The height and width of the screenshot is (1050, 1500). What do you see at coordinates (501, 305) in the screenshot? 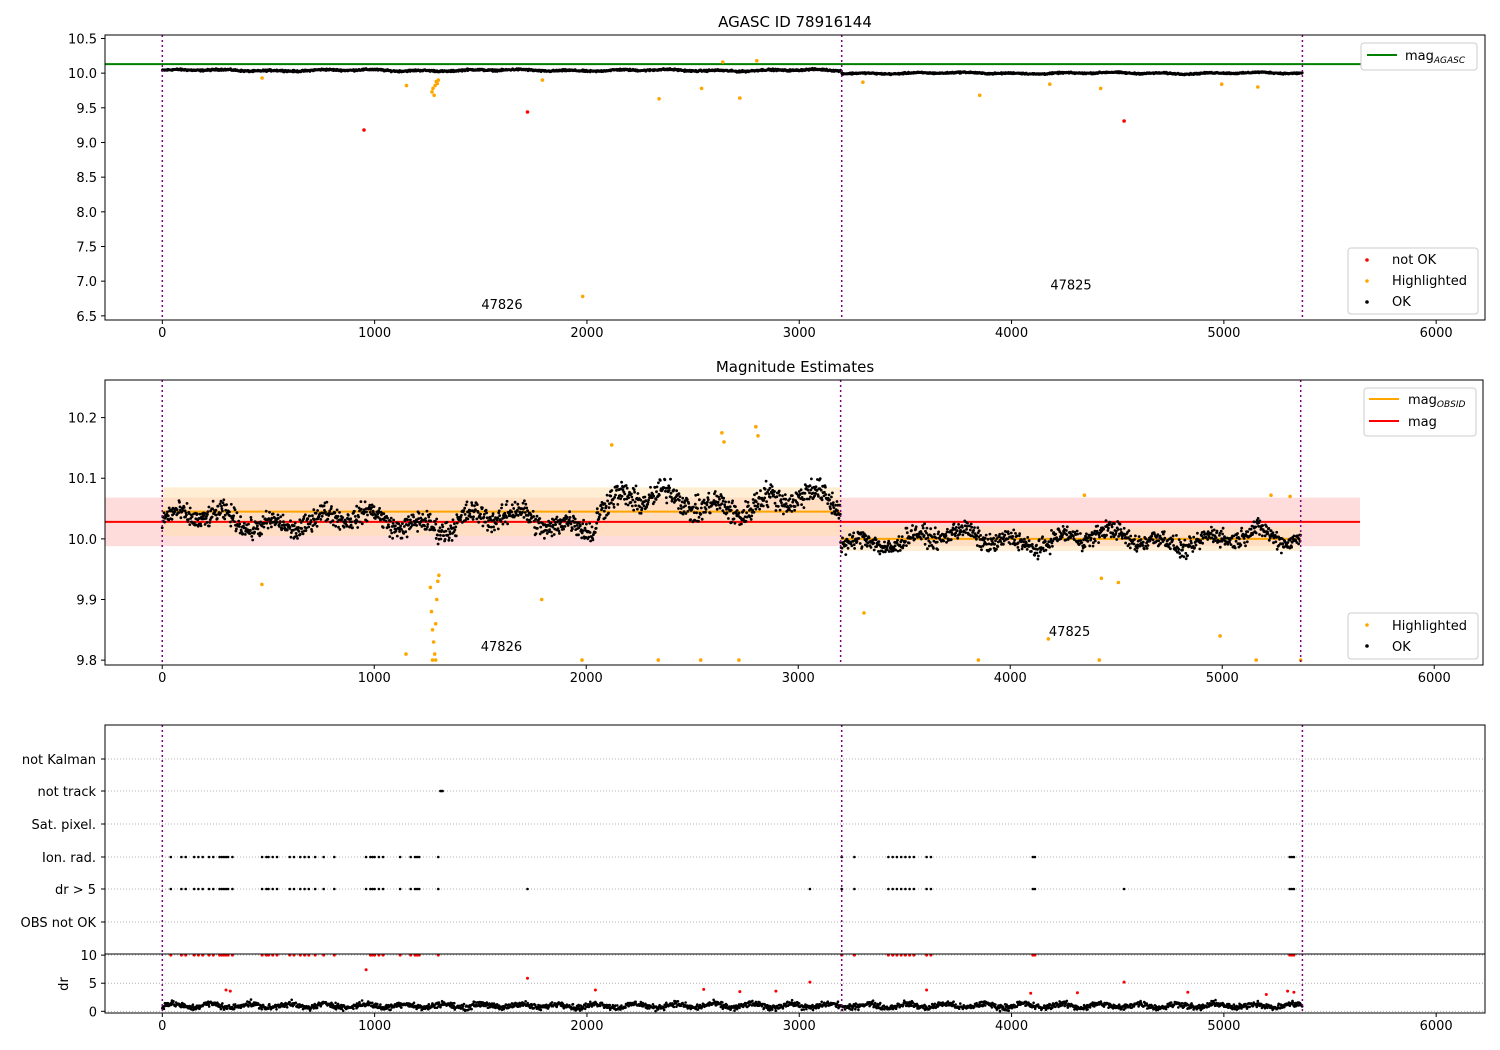
I see `panel-1-obs-label-0: 47826` at bounding box center [501, 305].